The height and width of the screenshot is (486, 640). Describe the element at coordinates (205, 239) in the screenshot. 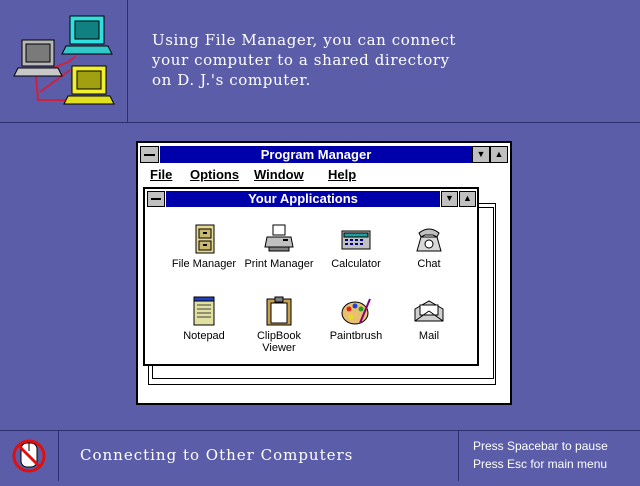

I see `file-manager-icon` at that location.